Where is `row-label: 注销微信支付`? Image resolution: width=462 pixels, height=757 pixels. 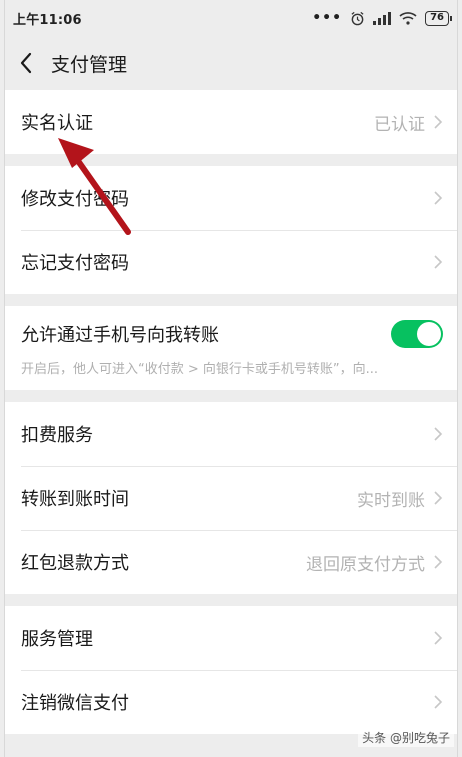 row-label: 注销微信支付 is located at coordinates (75, 703).